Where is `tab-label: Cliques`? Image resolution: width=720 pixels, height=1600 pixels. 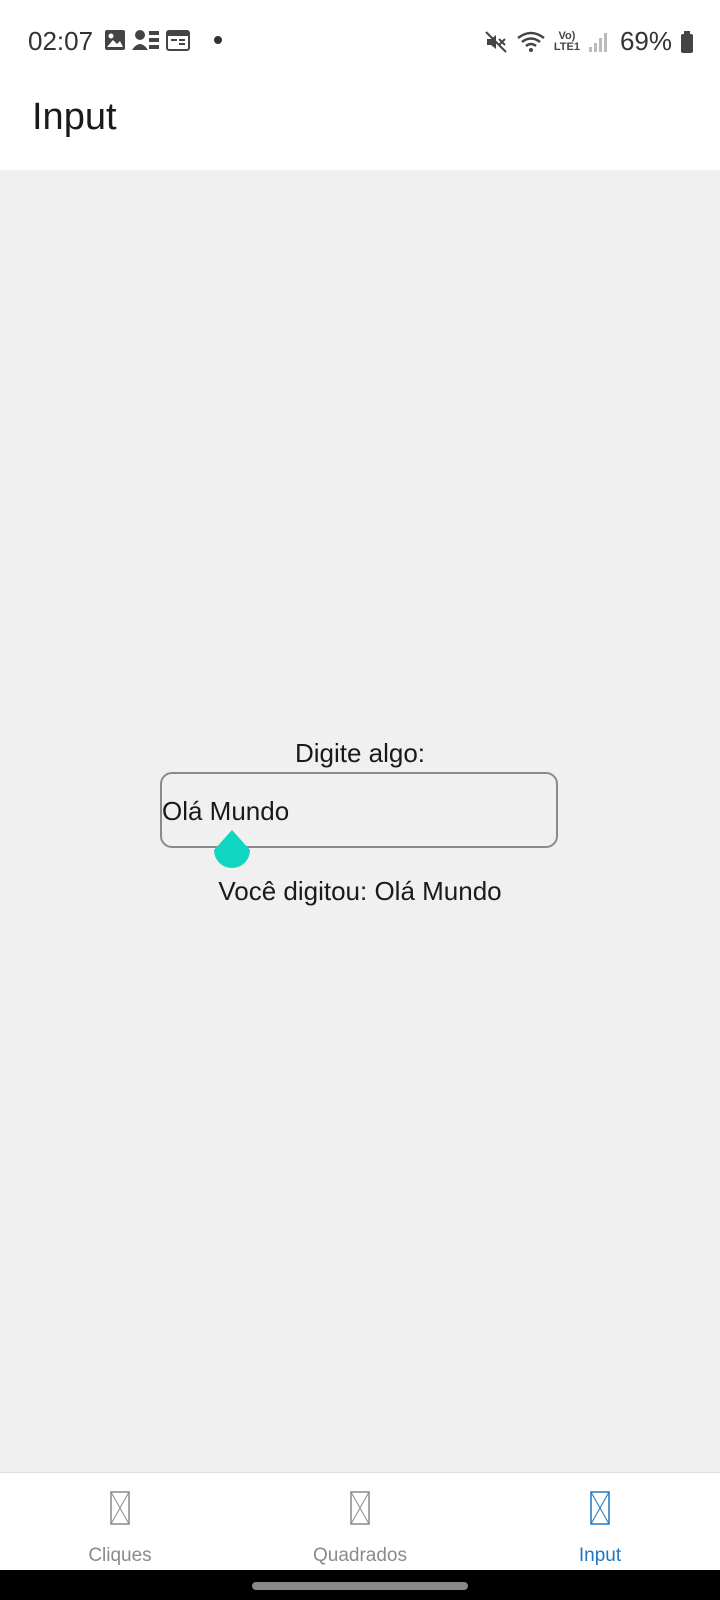 tab-label: Cliques is located at coordinates (120, 1555).